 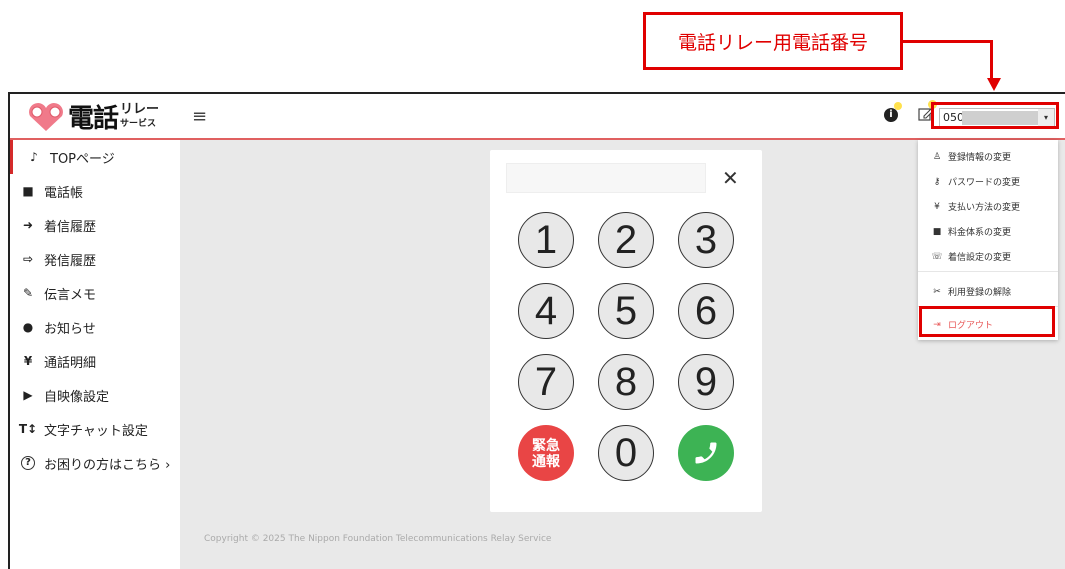 I want to click on sidebar-item-incoming-history: ➜ 着信履歴, so click(x=95, y=225).